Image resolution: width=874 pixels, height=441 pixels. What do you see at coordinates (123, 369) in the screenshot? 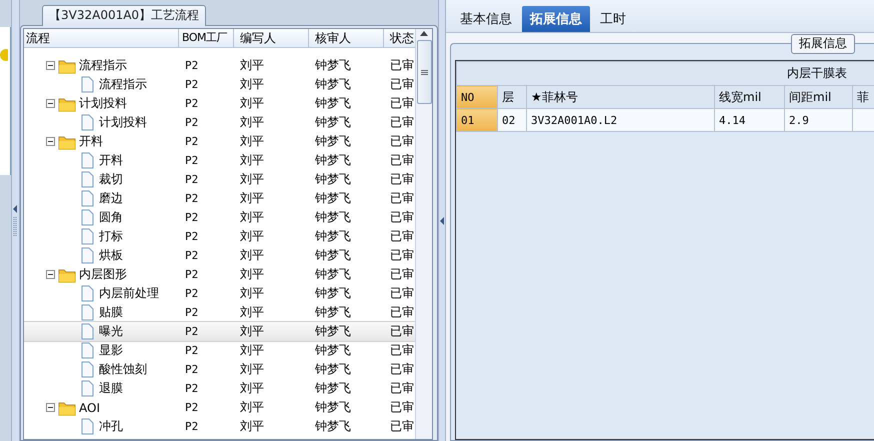
I see `step-label: 酸性蚀刻` at bounding box center [123, 369].